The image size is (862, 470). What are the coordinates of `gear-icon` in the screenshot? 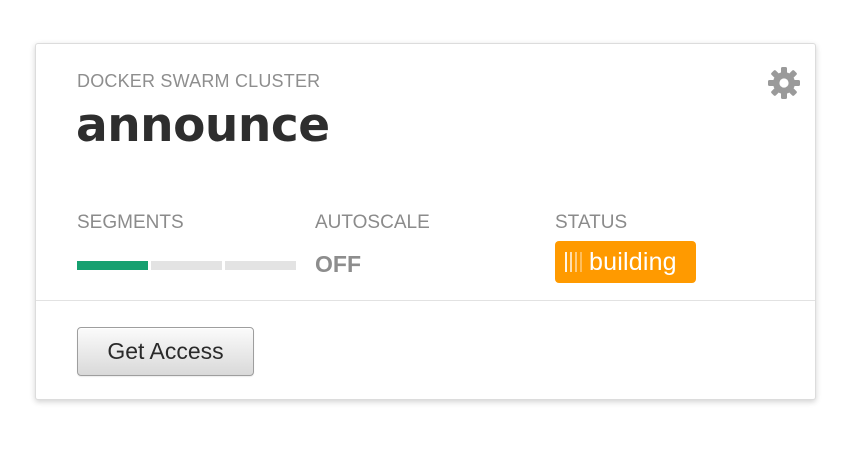 It's located at (784, 83).